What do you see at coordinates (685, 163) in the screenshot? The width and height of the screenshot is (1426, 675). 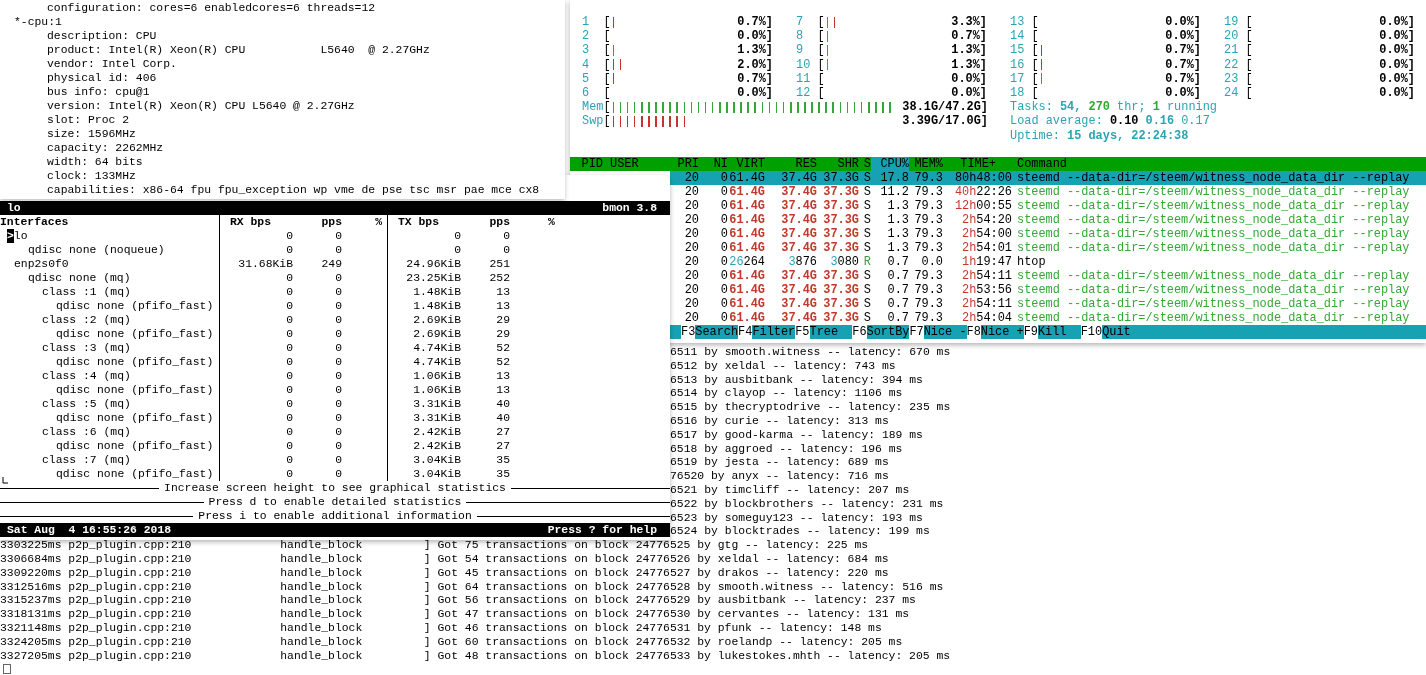 I see `column-header: PRI` at bounding box center [685, 163].